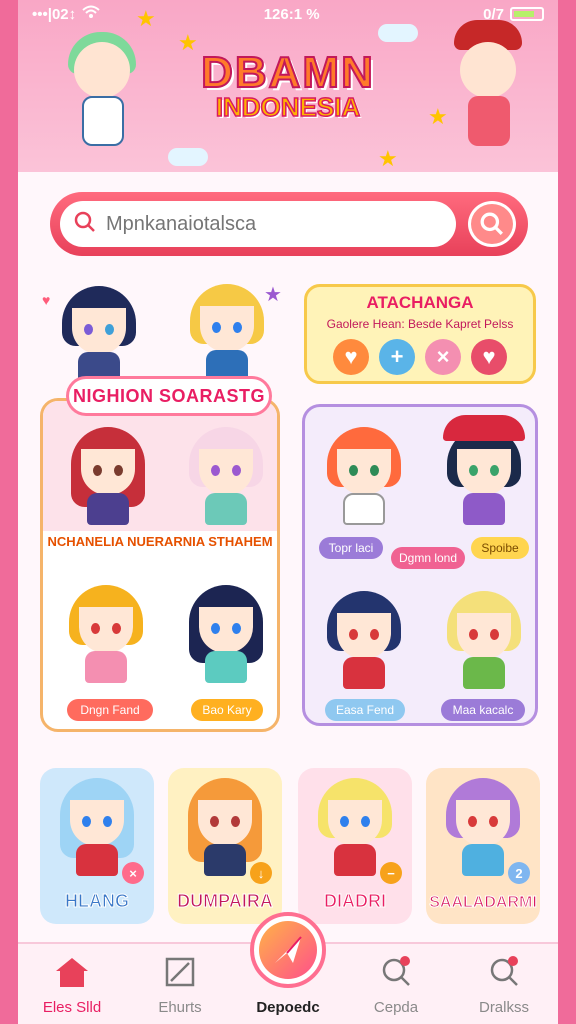  What do you see at coordinates (72, 1007) in the screenshot?
I see `tab-label: Eles Slld` at bounding box center [72, 1007].